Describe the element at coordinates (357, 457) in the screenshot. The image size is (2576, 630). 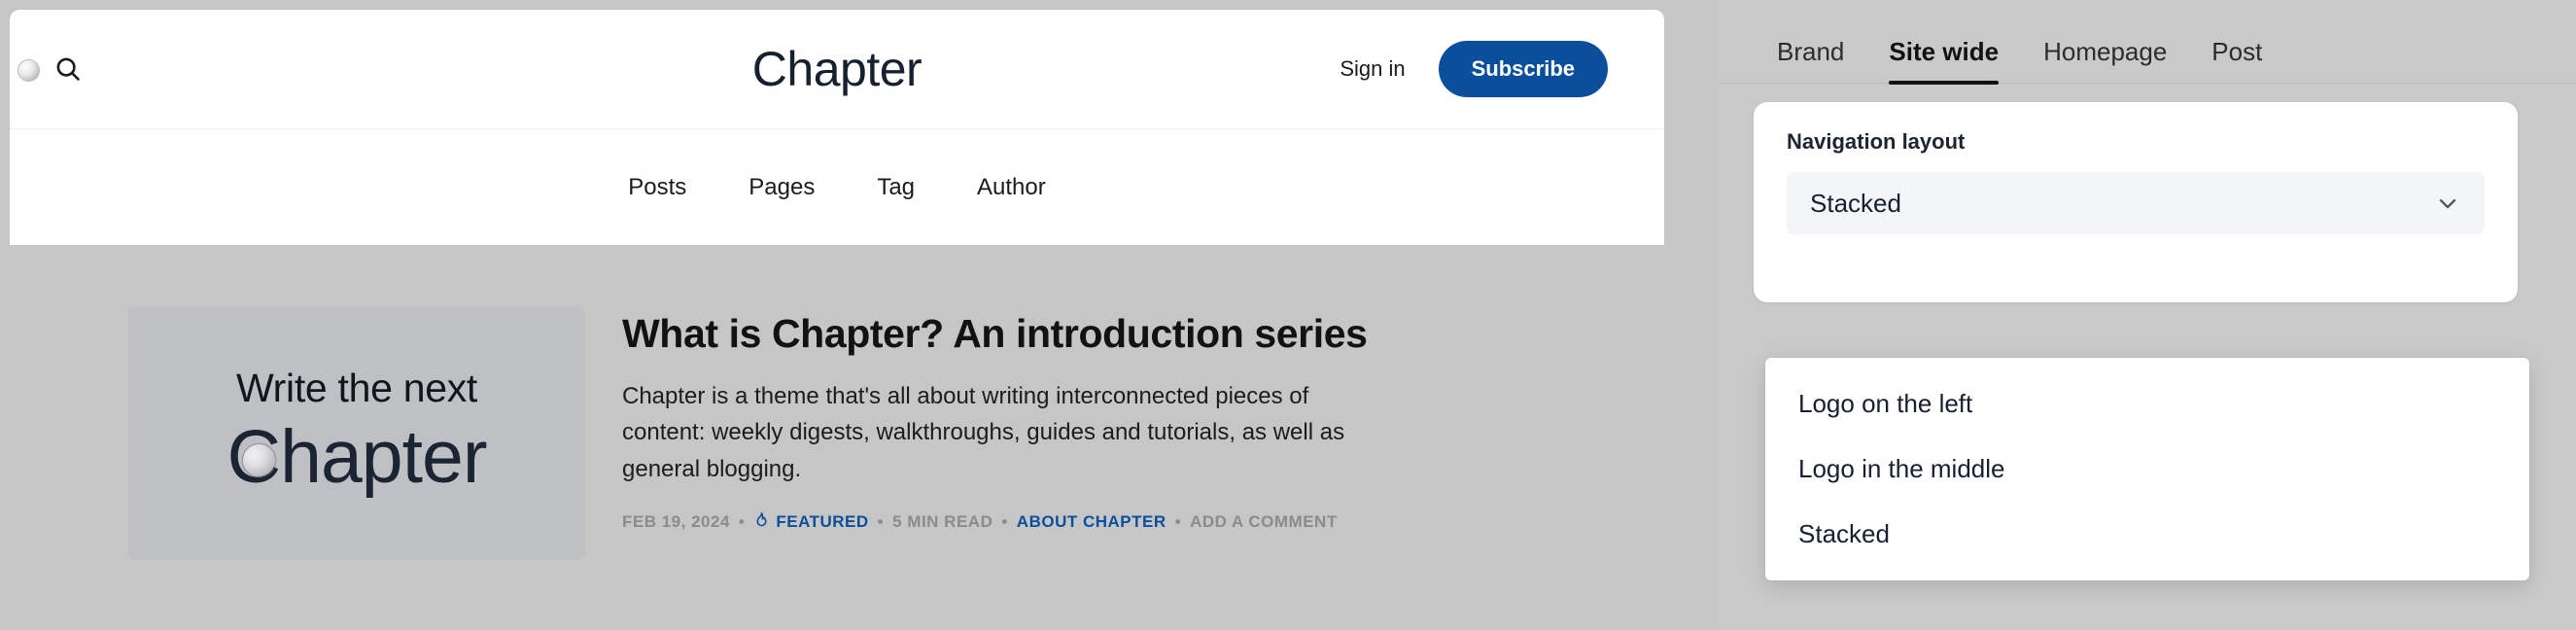
I see `thumbnail-line-2: Chapter` at that location.